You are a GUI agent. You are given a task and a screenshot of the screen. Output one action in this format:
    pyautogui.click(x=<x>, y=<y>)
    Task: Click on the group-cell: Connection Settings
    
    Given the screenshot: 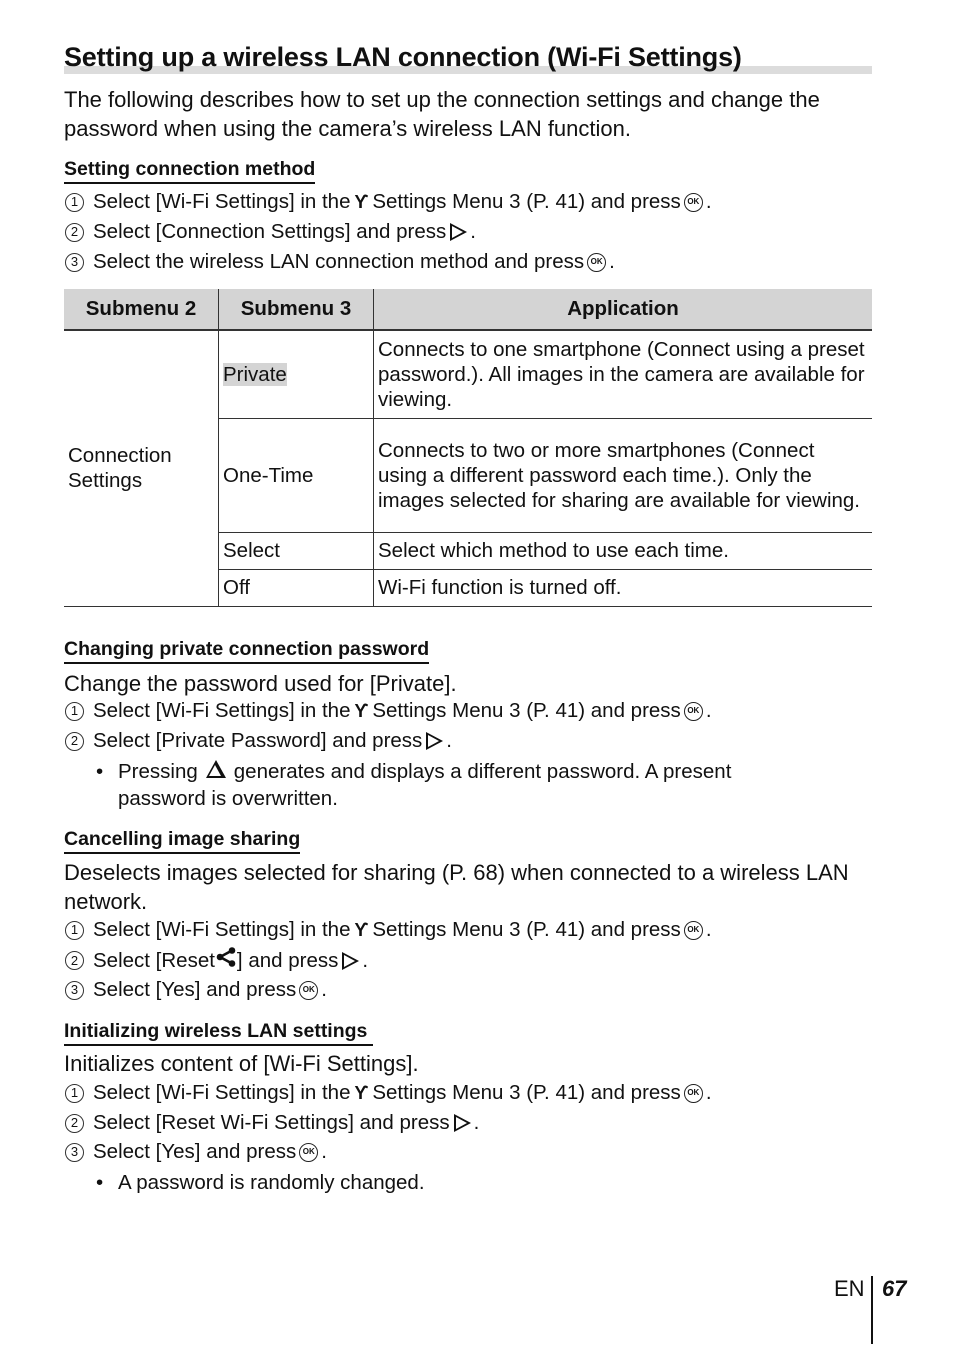 What is the action you would take?
    pyautogui.click(x=141, y=468)
    